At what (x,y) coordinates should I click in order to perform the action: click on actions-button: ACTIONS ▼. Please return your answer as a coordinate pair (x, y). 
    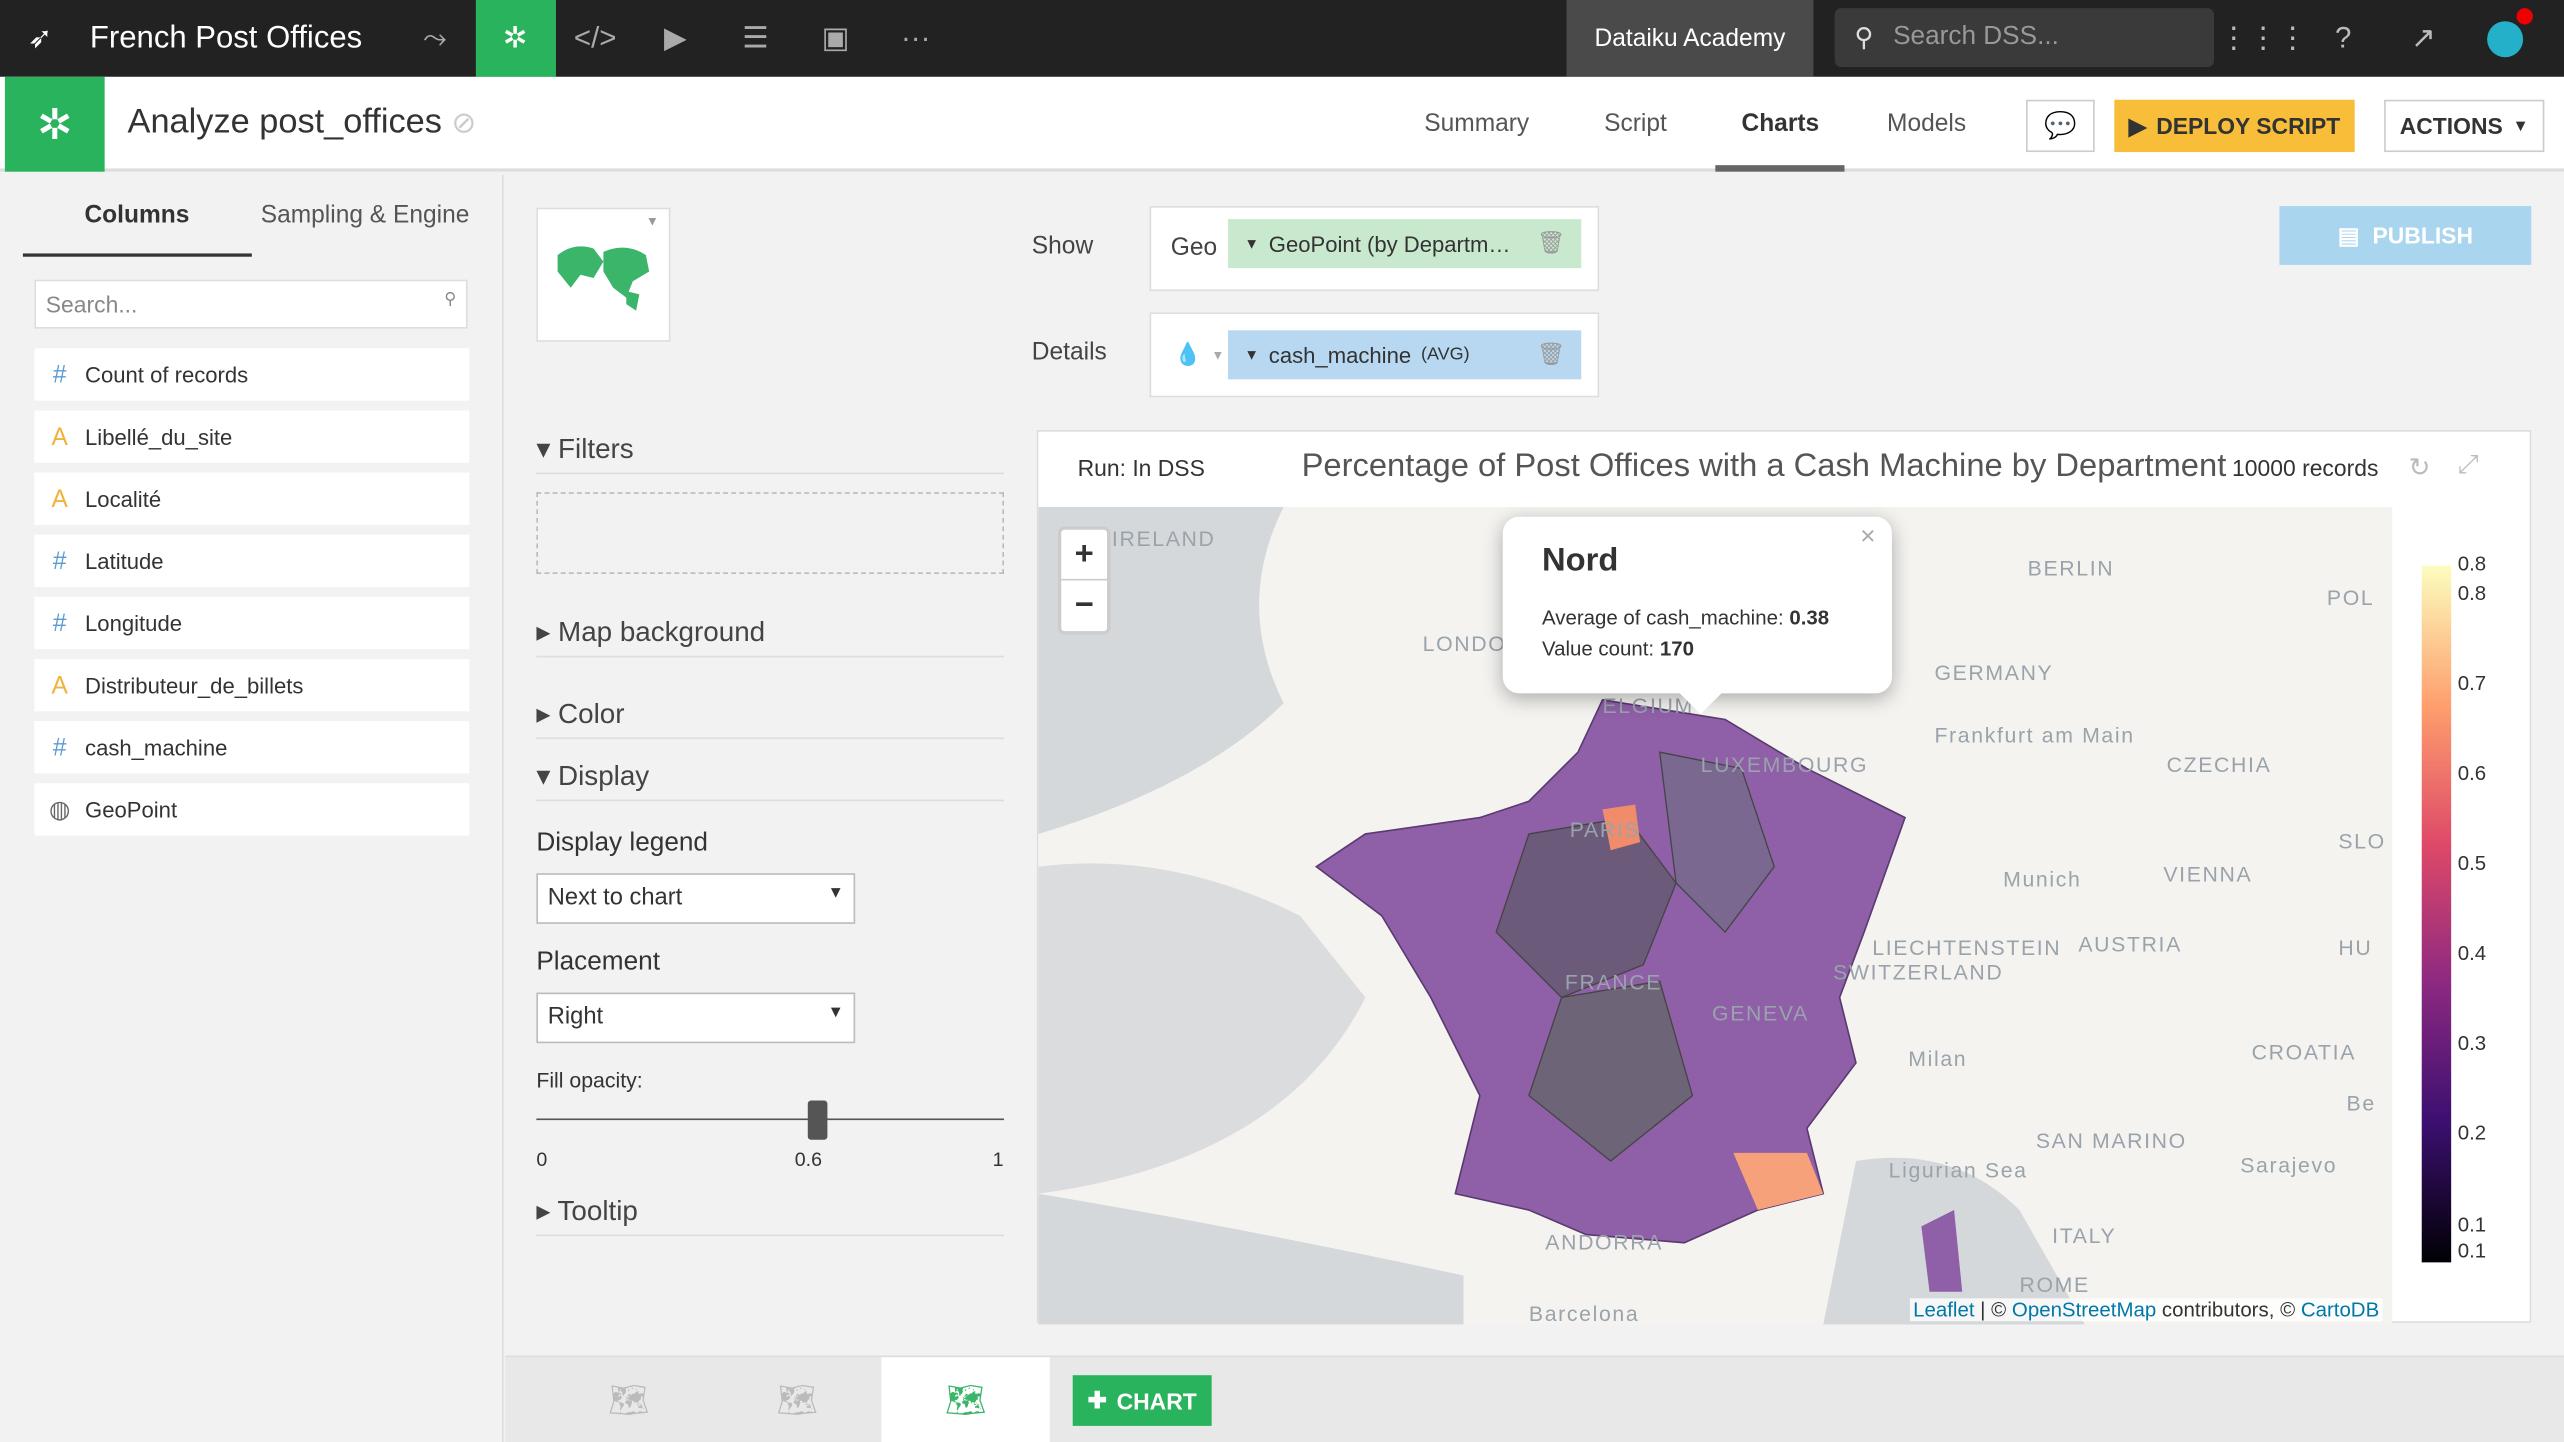
    Looking at the image, I should click on (2464, 126).